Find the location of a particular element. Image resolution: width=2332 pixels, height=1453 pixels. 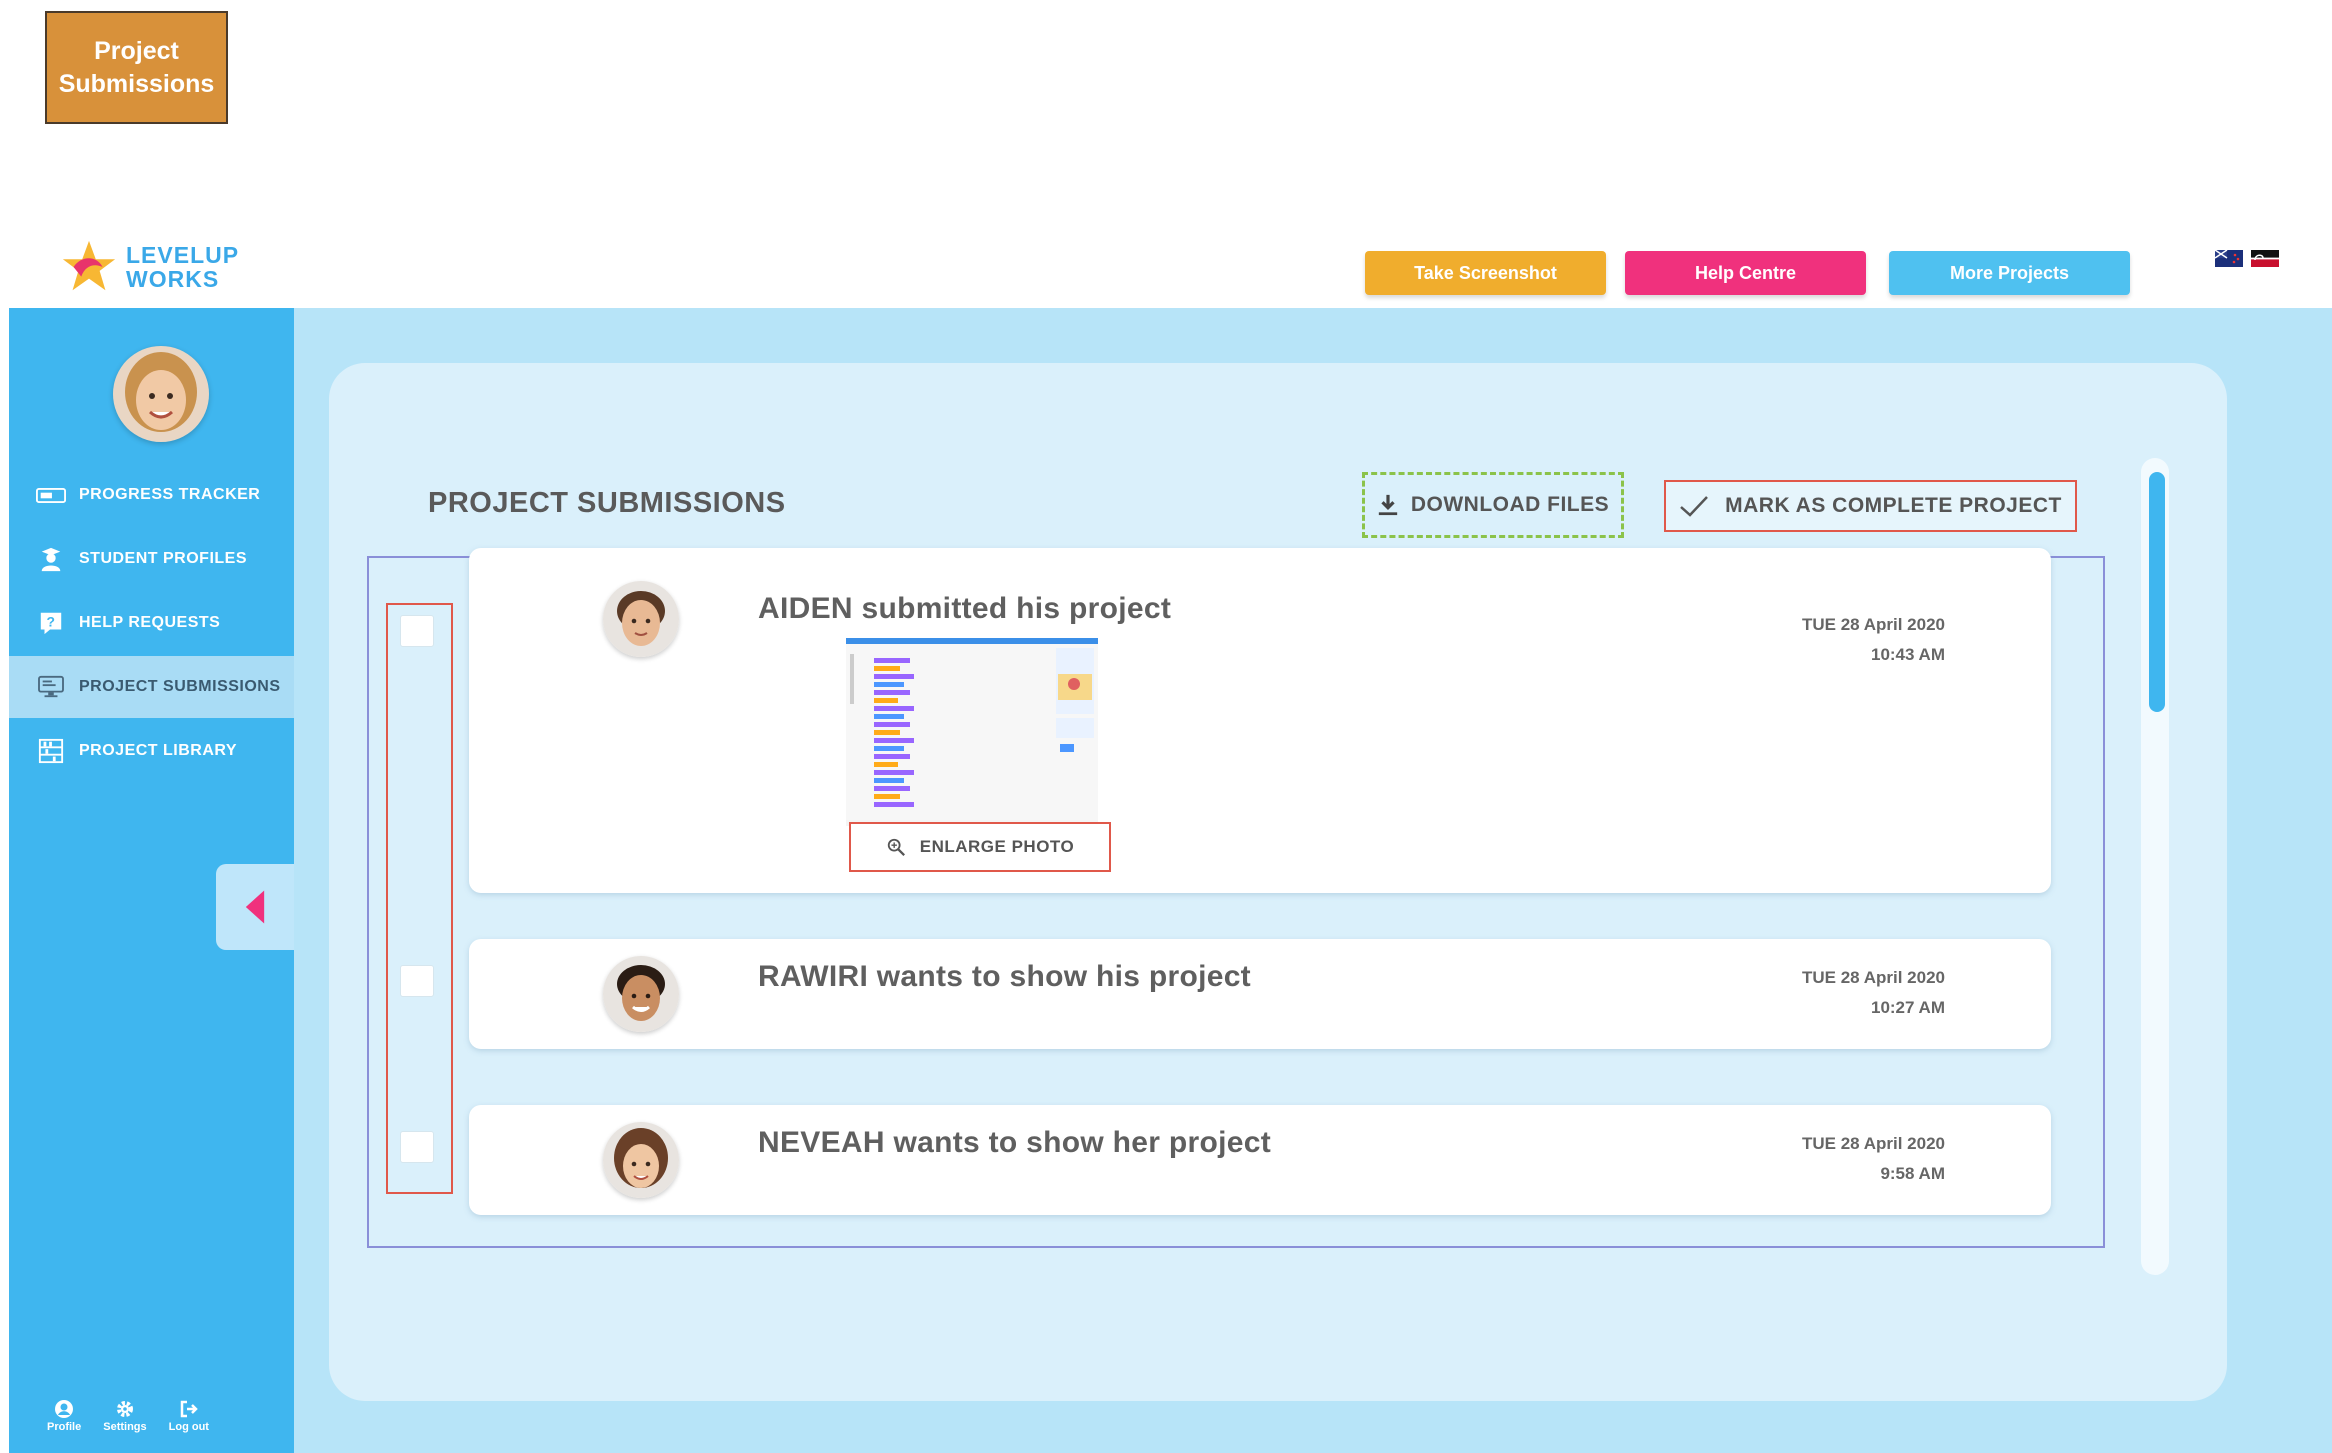

student-avatar-neveah is located at coordinates (641, 1160).